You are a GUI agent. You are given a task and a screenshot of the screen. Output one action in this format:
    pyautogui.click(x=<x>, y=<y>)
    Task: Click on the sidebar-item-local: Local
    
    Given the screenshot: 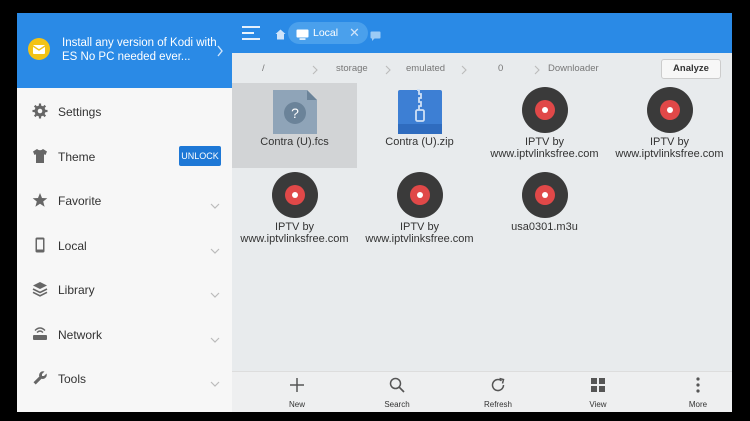 What is the action you would take?
    pyautogui.click(x=124, y=247)
    